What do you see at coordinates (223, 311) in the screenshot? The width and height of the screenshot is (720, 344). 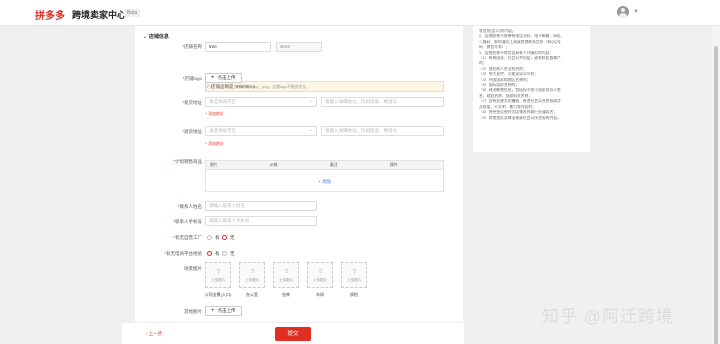 I see `other-photos-upload-button: + 点击上传` at bounding box center [223, 311].